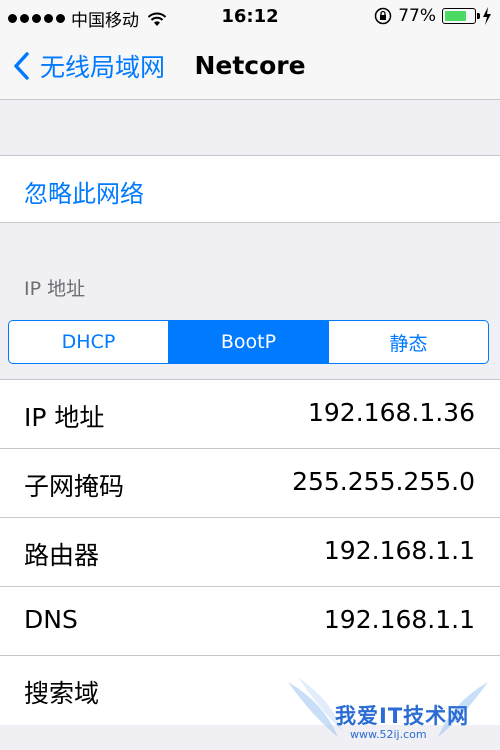 This screenshot has height=750, width=500. What do you see at coordinates (62, 555) in the screenshot?
I see `router-label: 路由器` at bounding box center [62, 555].